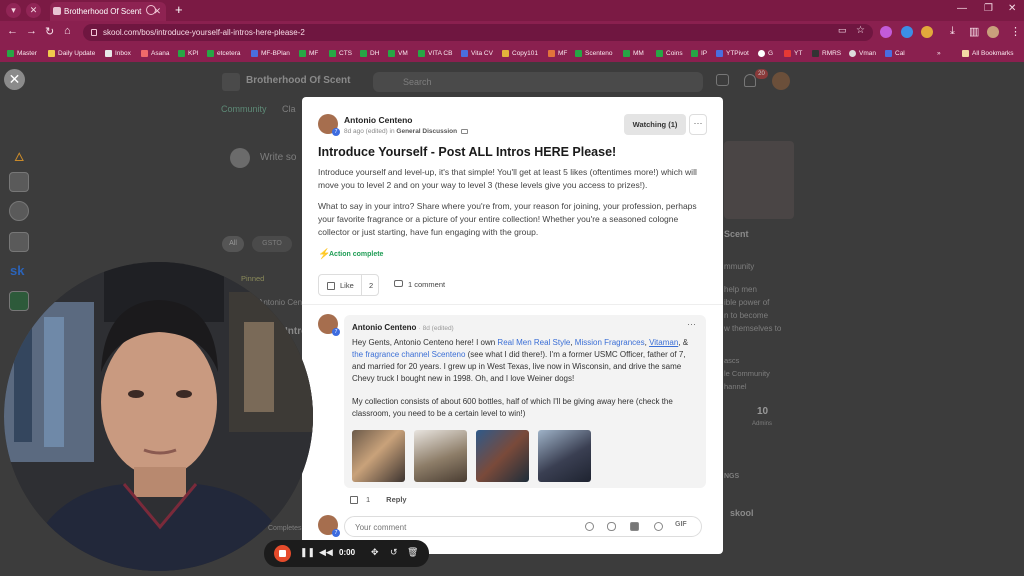 The width and height of the screenshot is (1024, 576). I want to click on restart-icon: ↺, so click(394, 552).